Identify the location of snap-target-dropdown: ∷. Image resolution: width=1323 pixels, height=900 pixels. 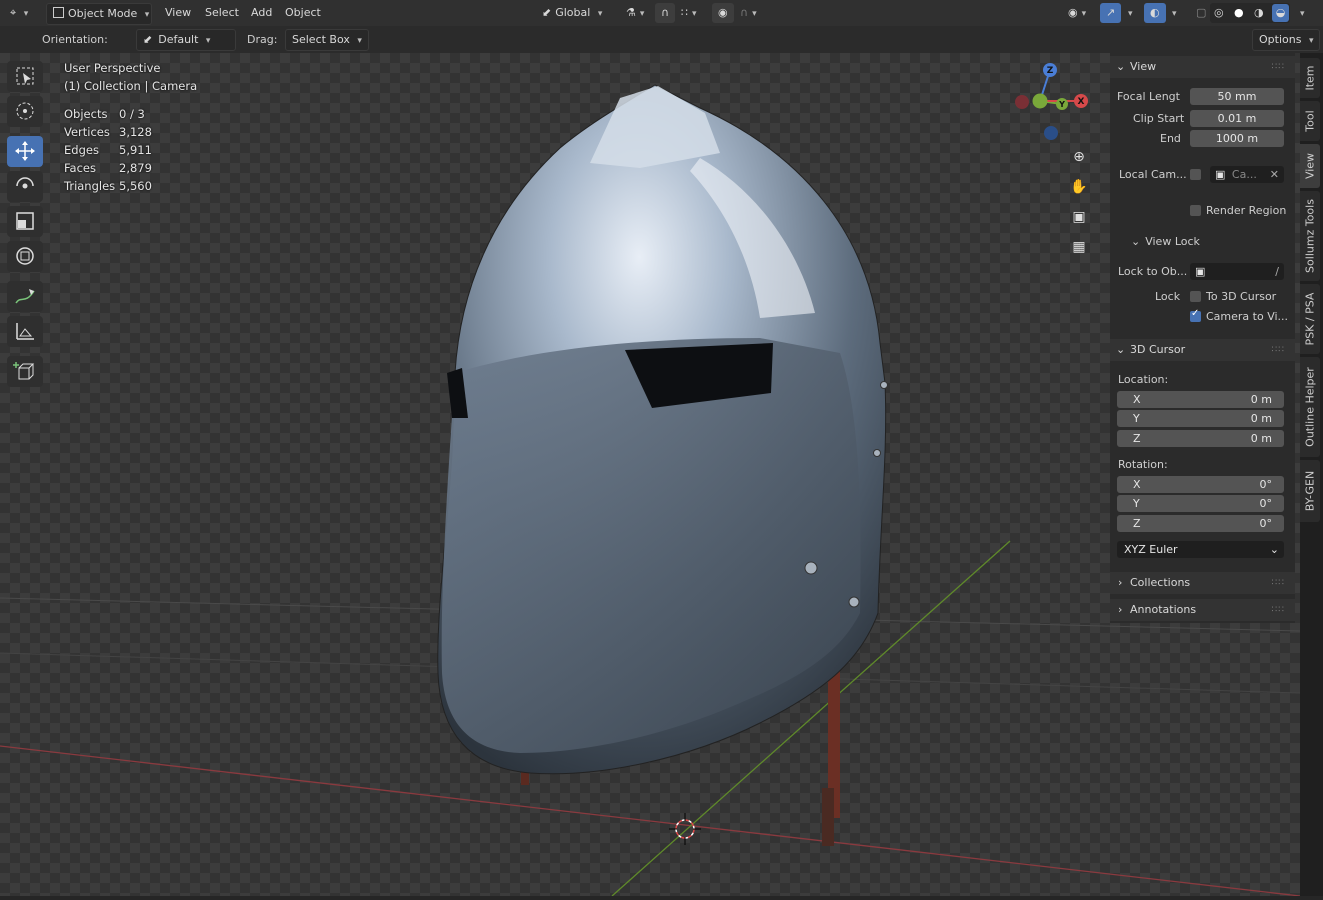
(689, 13).